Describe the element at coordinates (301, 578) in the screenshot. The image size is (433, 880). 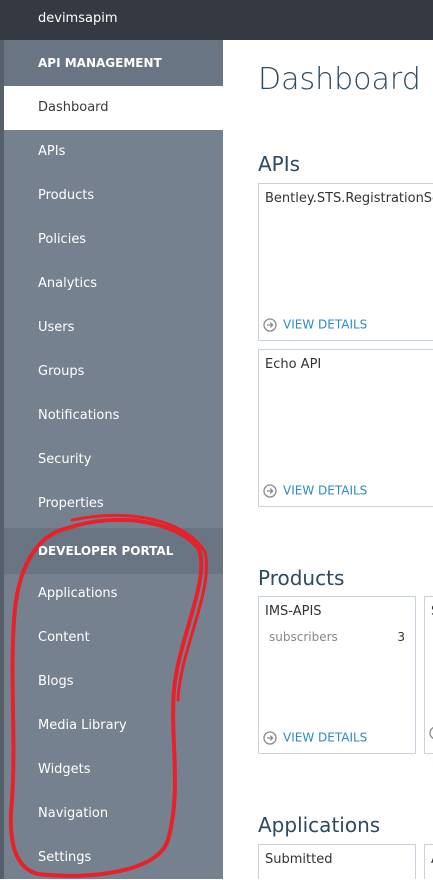
I see `products-section-title: Products` at that location.